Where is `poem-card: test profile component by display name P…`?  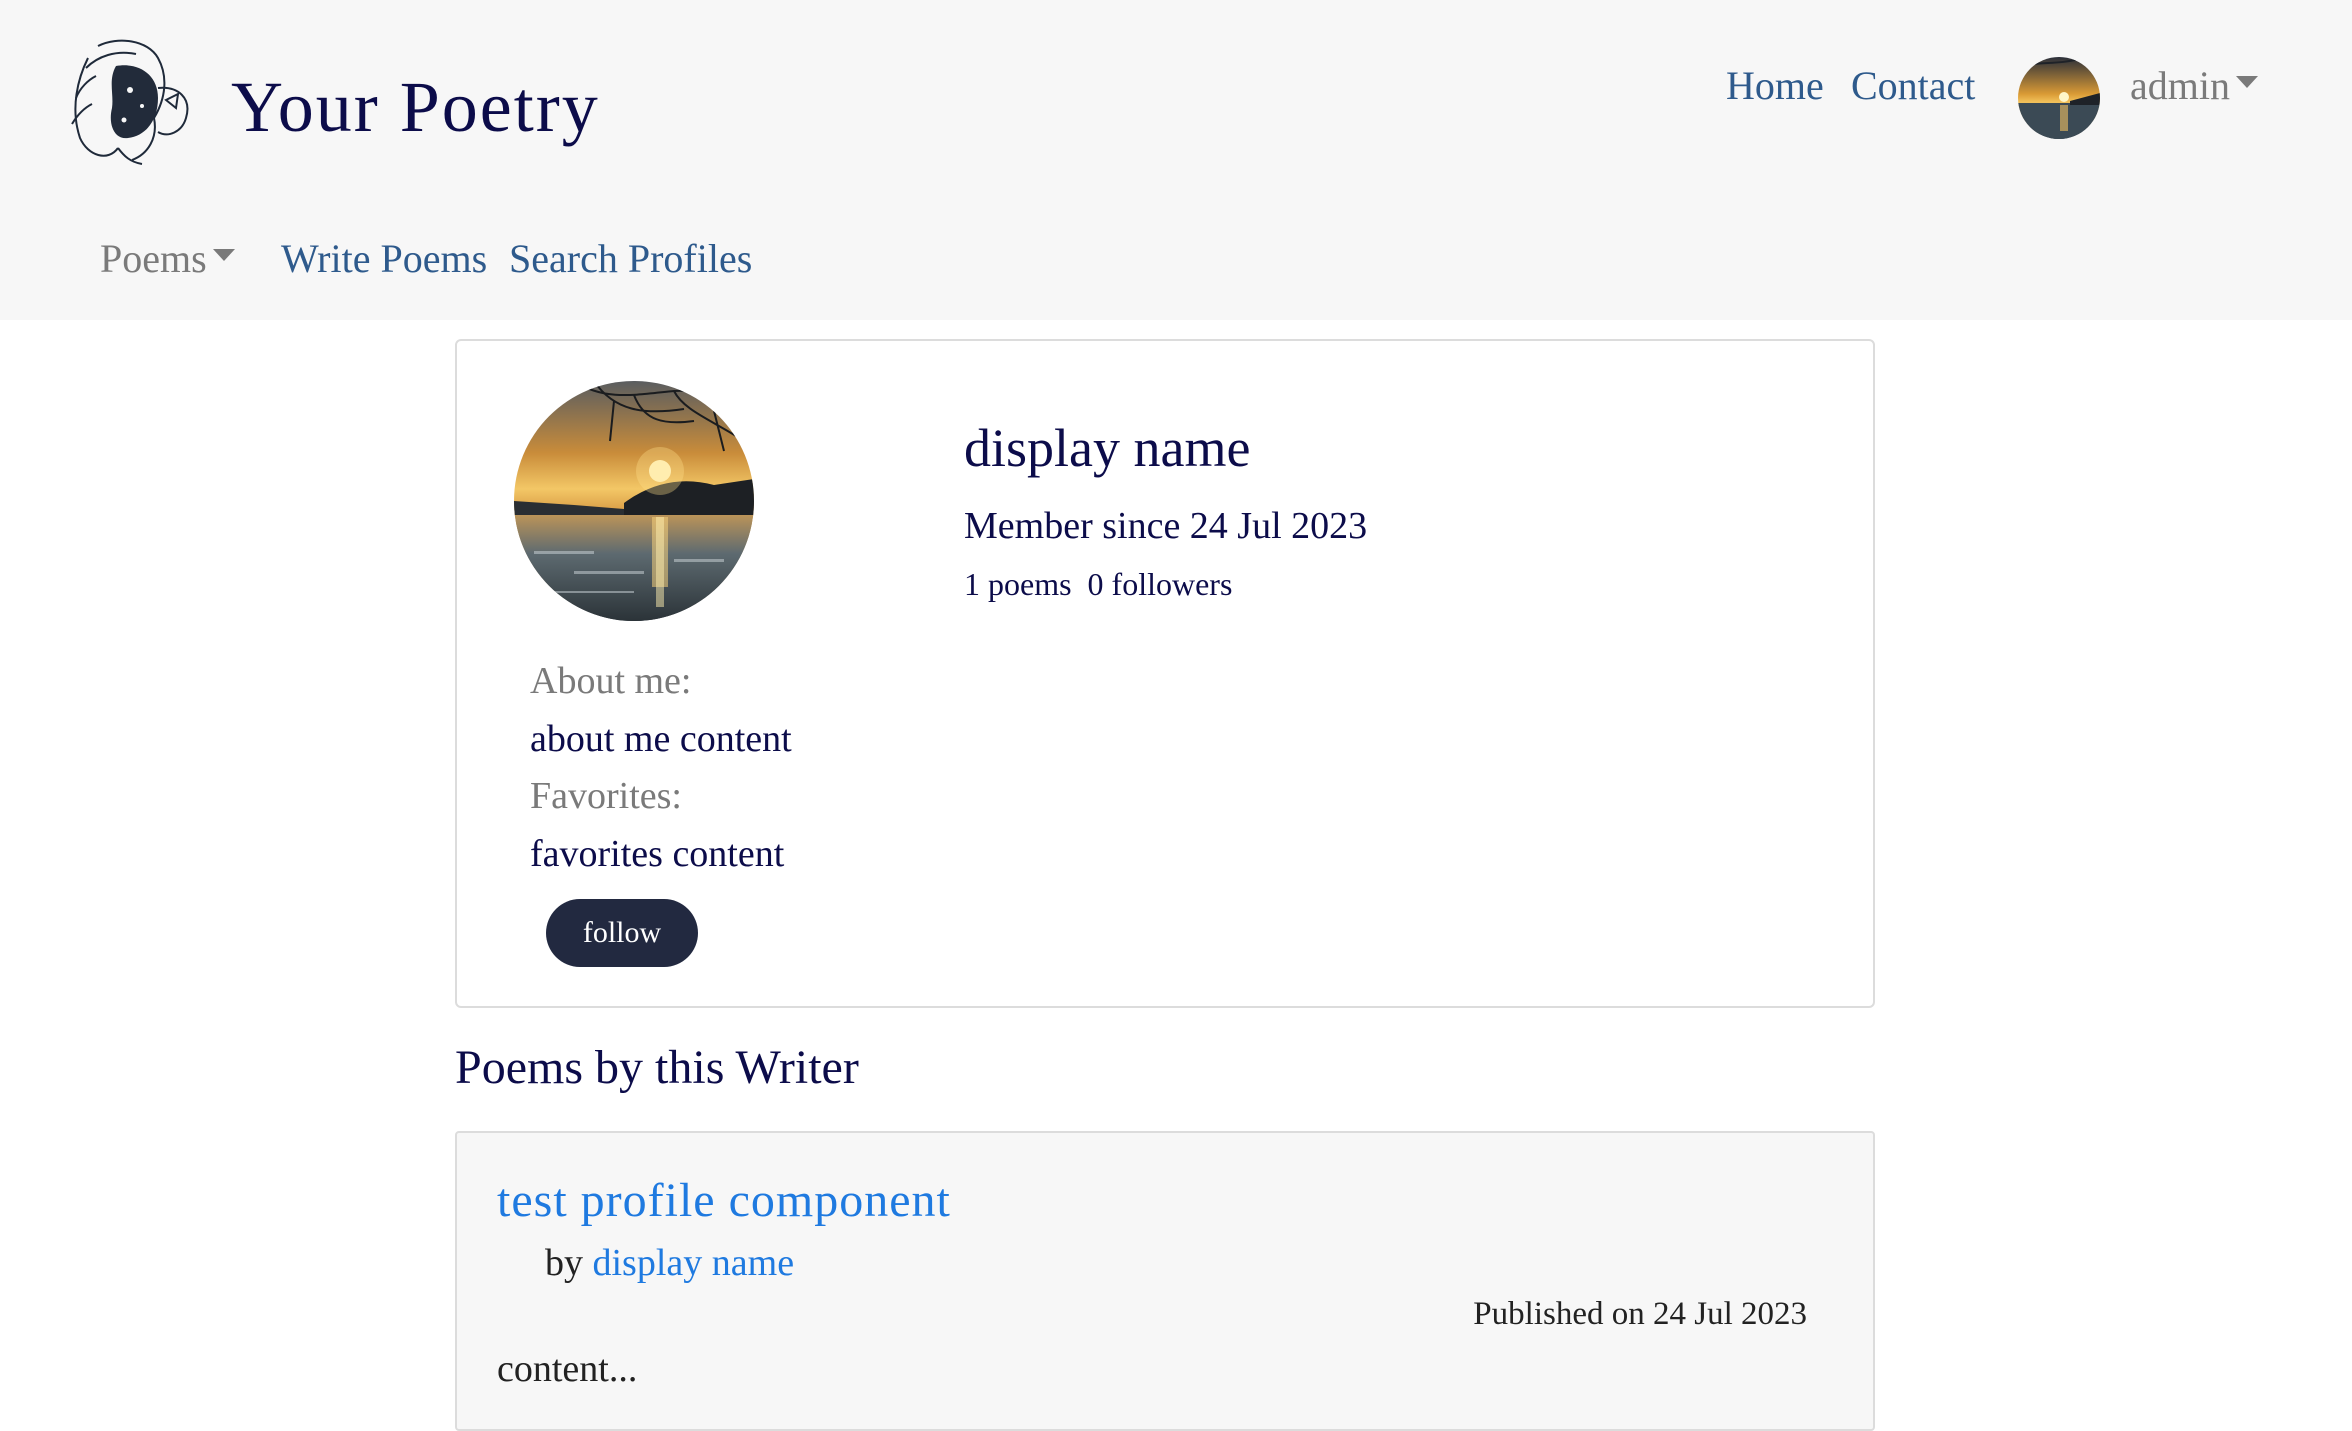
poem-card: test profile component by display name P… is located at coordinates (1165, 1281).